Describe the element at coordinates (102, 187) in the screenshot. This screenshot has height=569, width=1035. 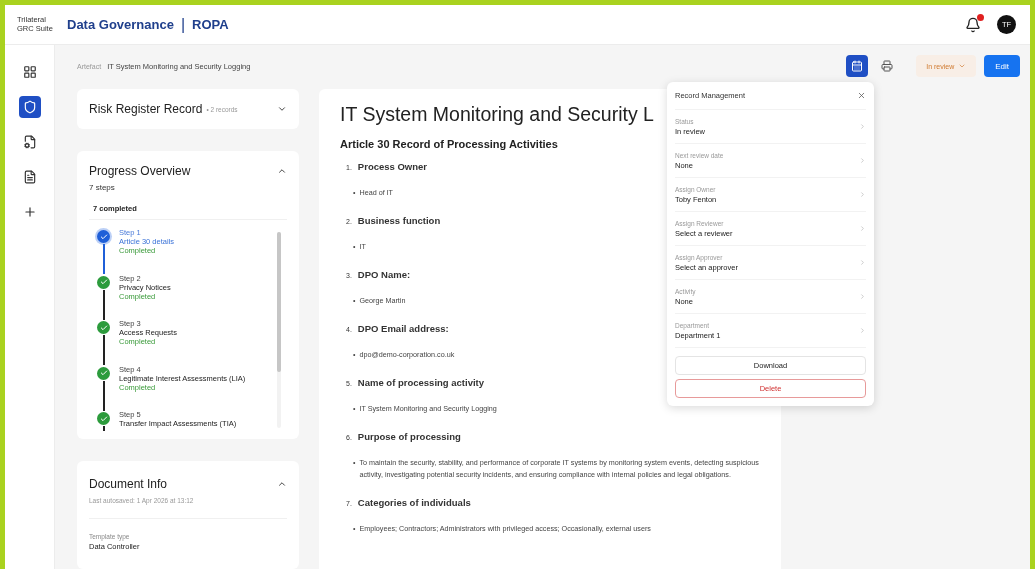
I see `steps-count: 7 steps` at that location.